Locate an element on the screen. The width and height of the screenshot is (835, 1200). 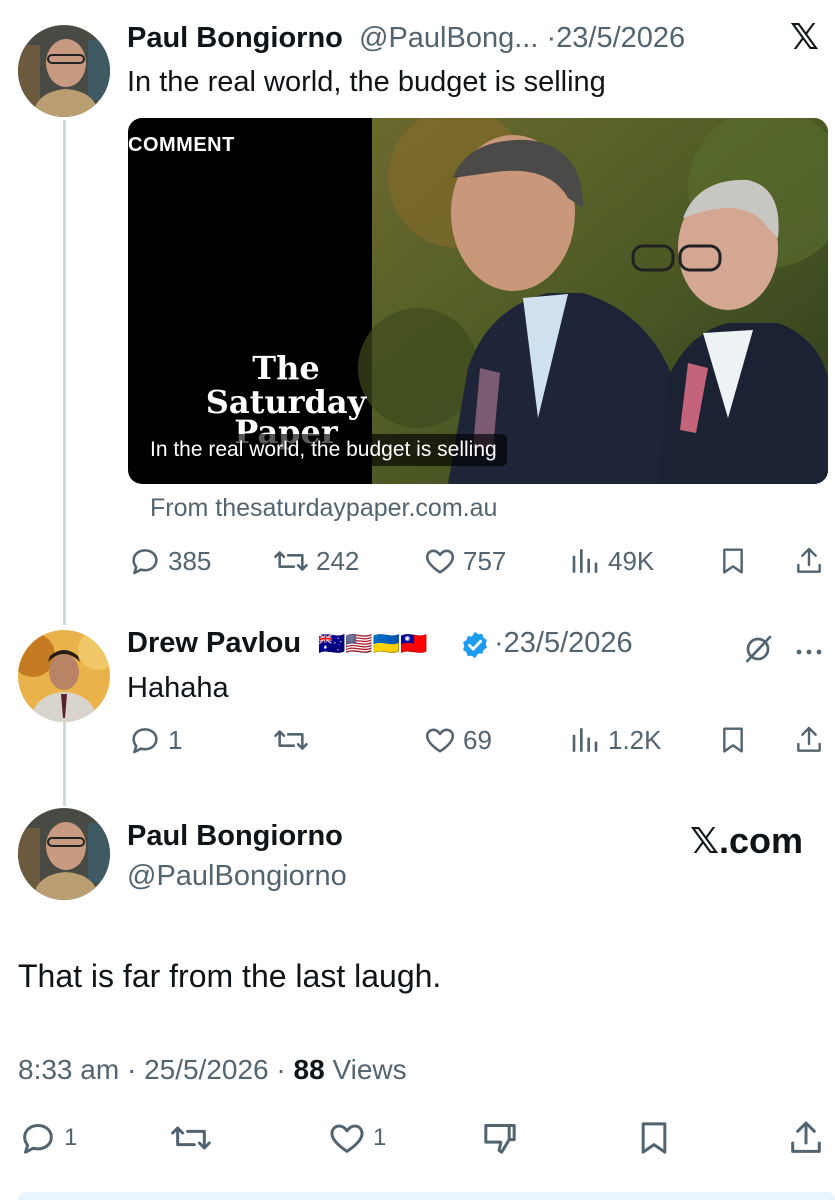
tweet2-bookmark-button is located at coordinates (733, 740).